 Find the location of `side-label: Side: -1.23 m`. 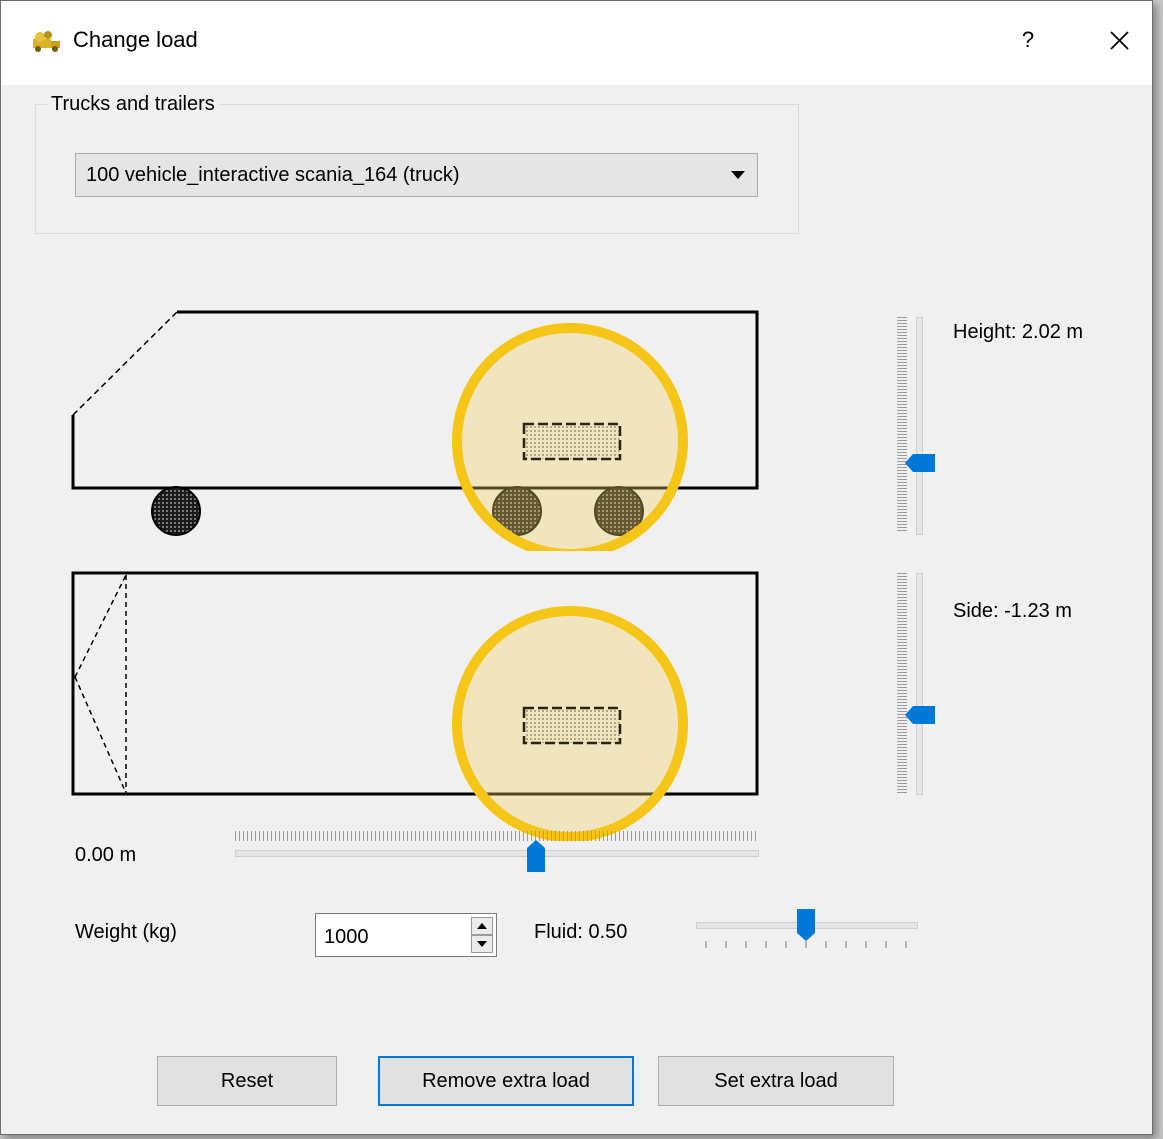

side-label: Side: -1.23 m is located at coordinates (1012, 611).